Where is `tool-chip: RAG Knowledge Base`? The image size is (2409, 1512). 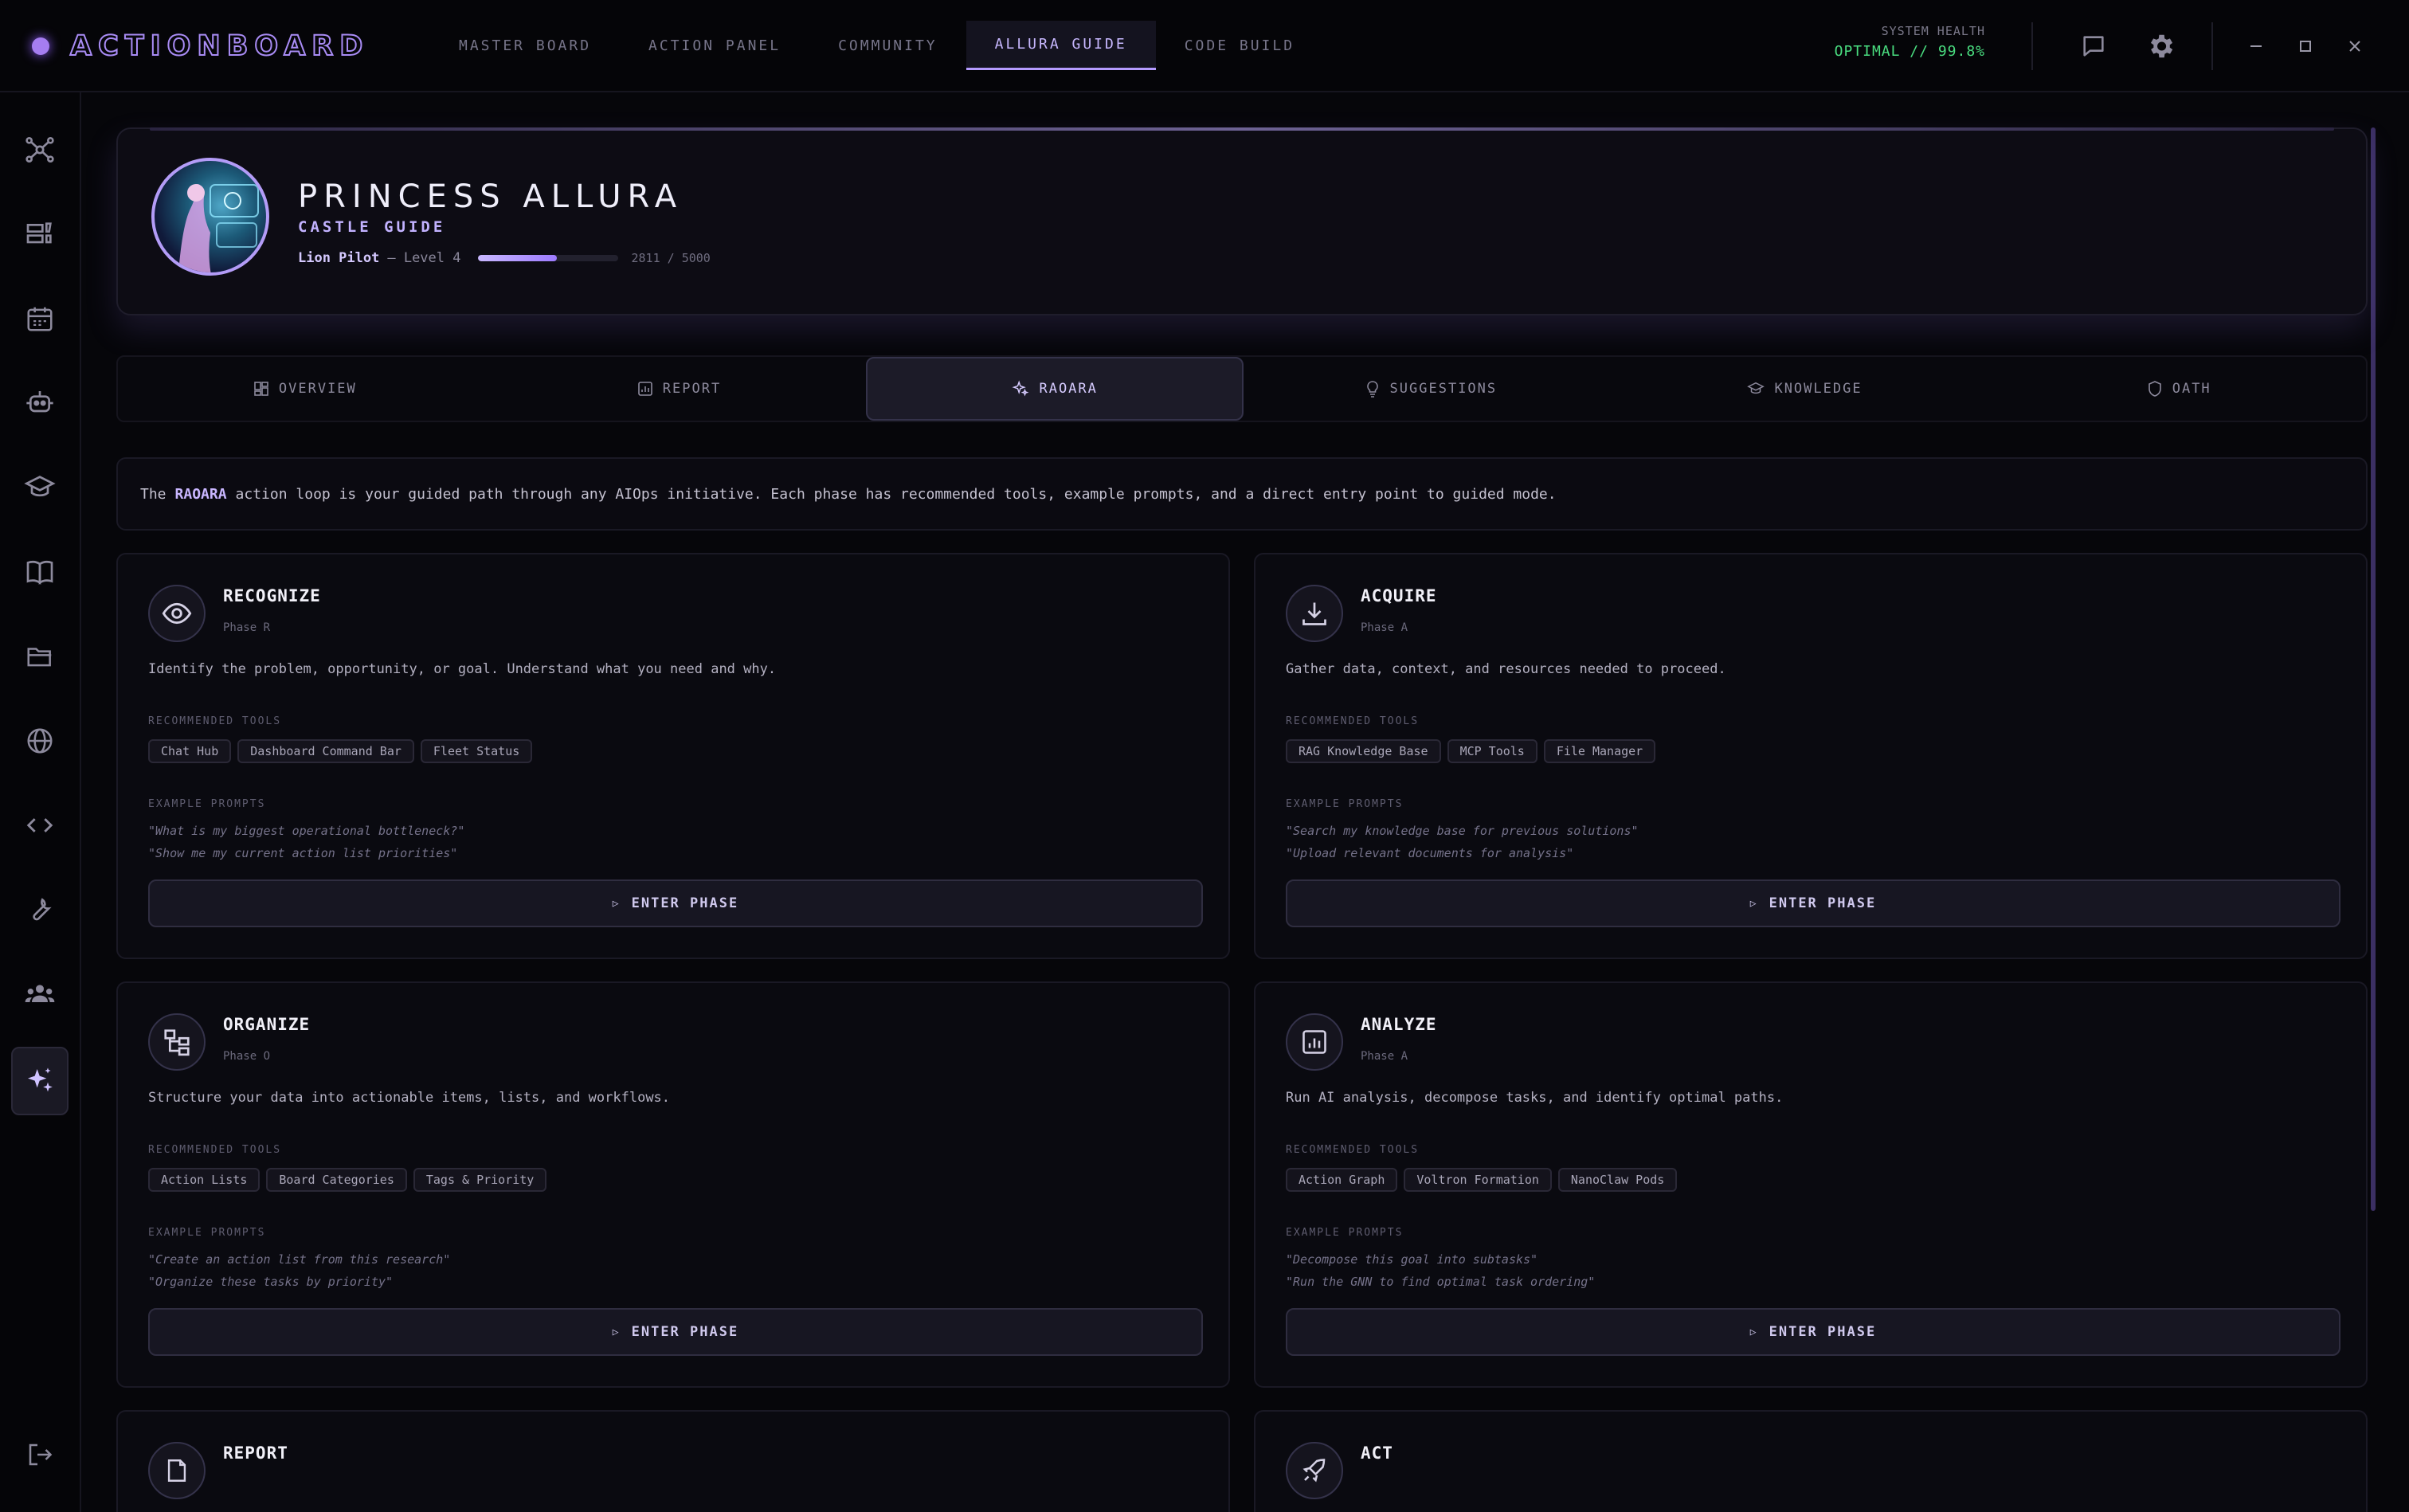 tool-chip: RAG Knowledge Base is located at coordinates (1363, 751).